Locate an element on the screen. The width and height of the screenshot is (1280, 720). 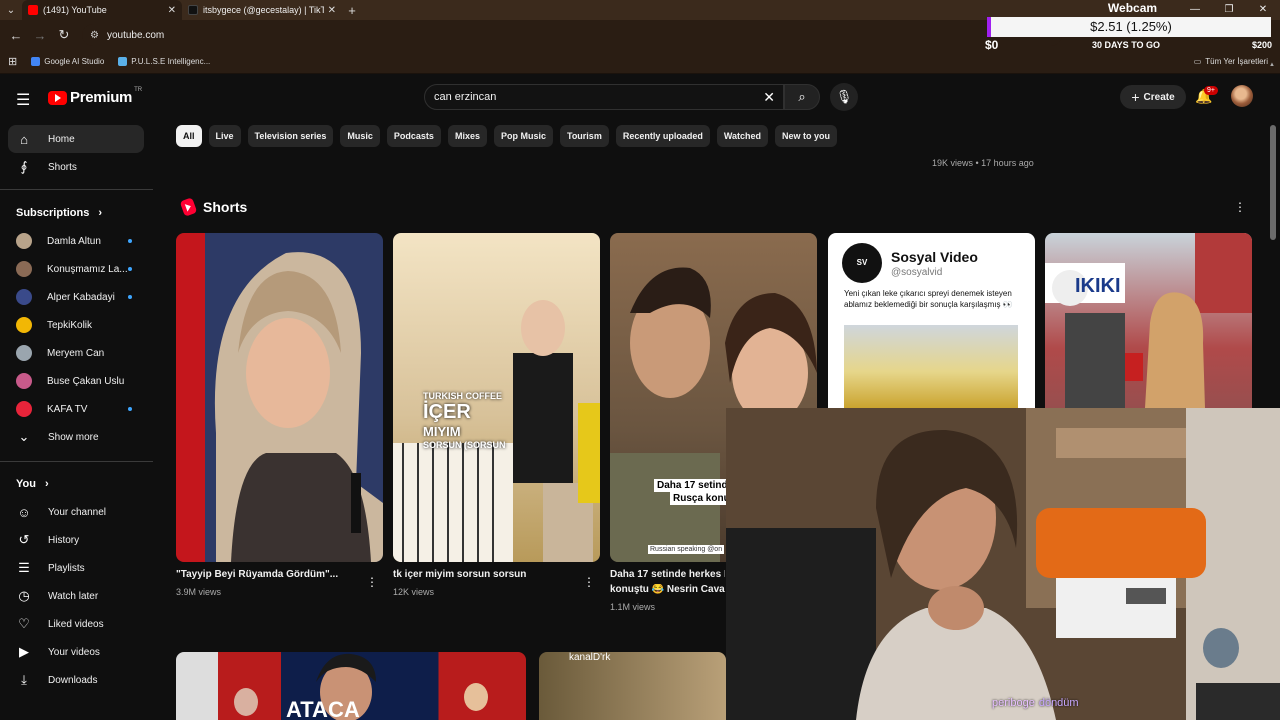
short-title: Daha 17 setinde herkes Rusça is located at coordinates (667, 574).